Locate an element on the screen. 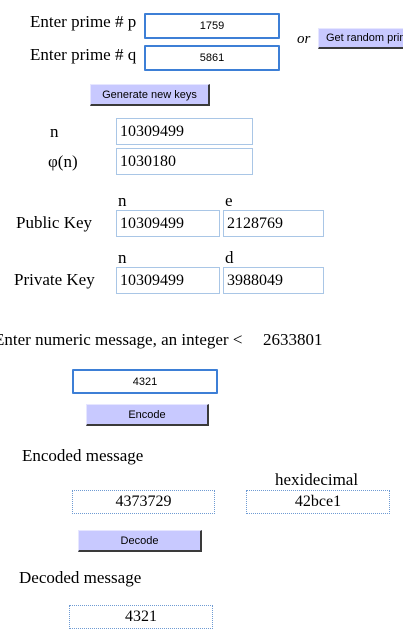 The image size is (403, 634). prime-p-label: Enter prime # p is located at coordinates (83, 21).